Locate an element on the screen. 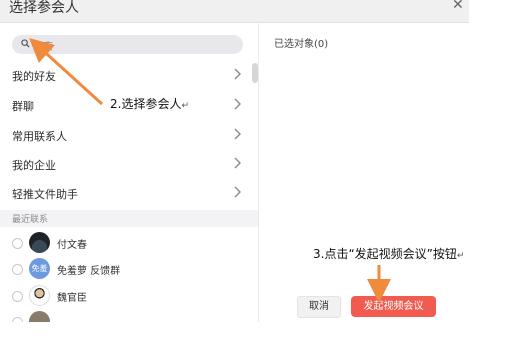 The image size is (509, 343). list-item: 免羞 免羞萝 反馈群 is located at coordinates (125, 269).